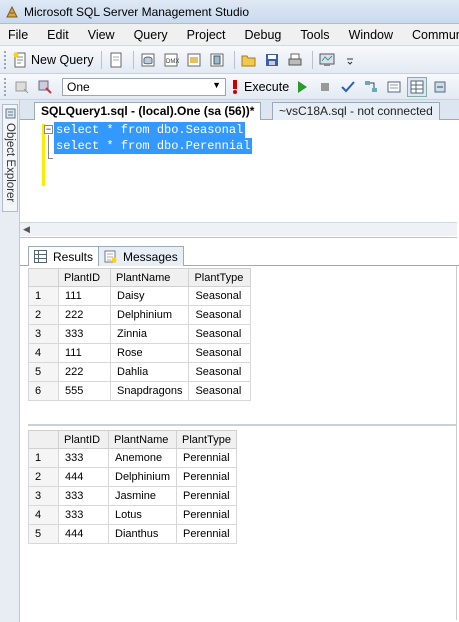 The width and height of the screenshot is (459, 622). What do you see at coordinates (116, 60) in the screenshot?
I see `new-file-button` at bounding box center [116, 60].